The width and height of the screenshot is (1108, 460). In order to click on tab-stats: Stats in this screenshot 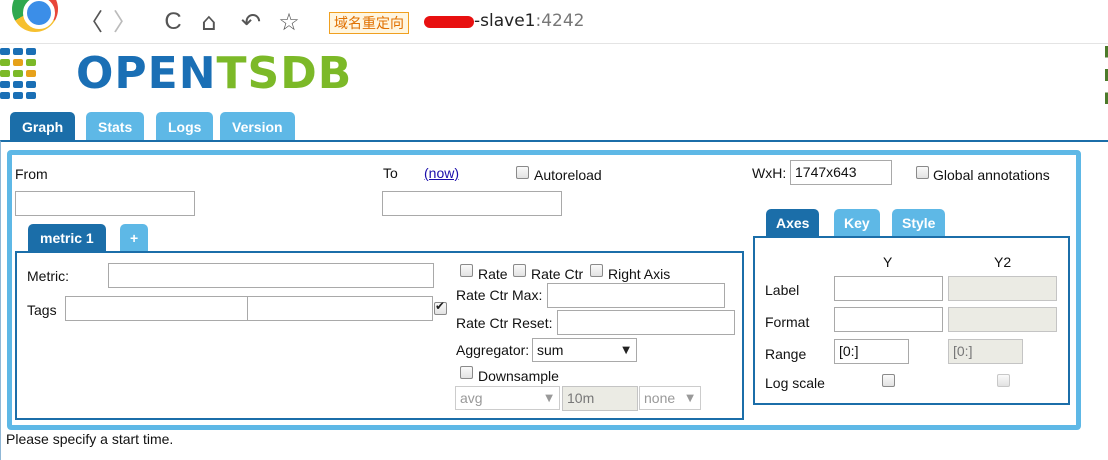, I will do `click(115, 126)`.